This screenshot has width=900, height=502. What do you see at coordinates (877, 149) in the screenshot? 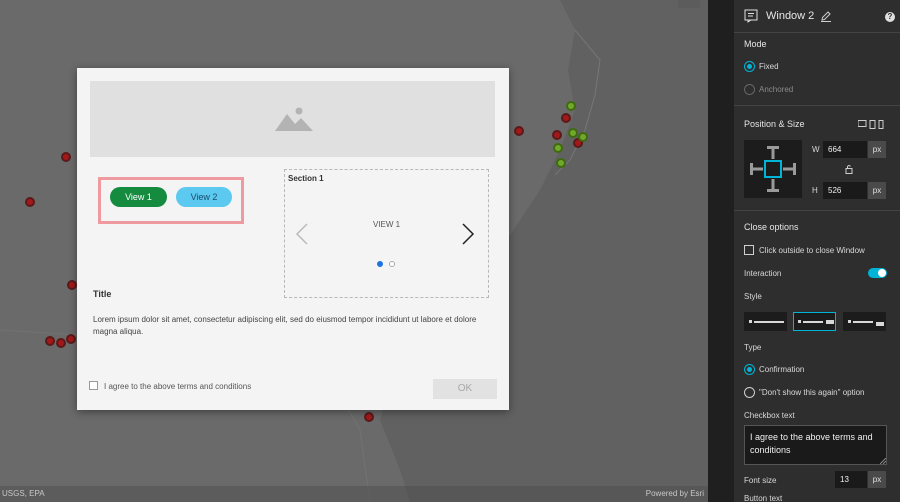
I see `width-unit: px` at bounding box center [877, 149].